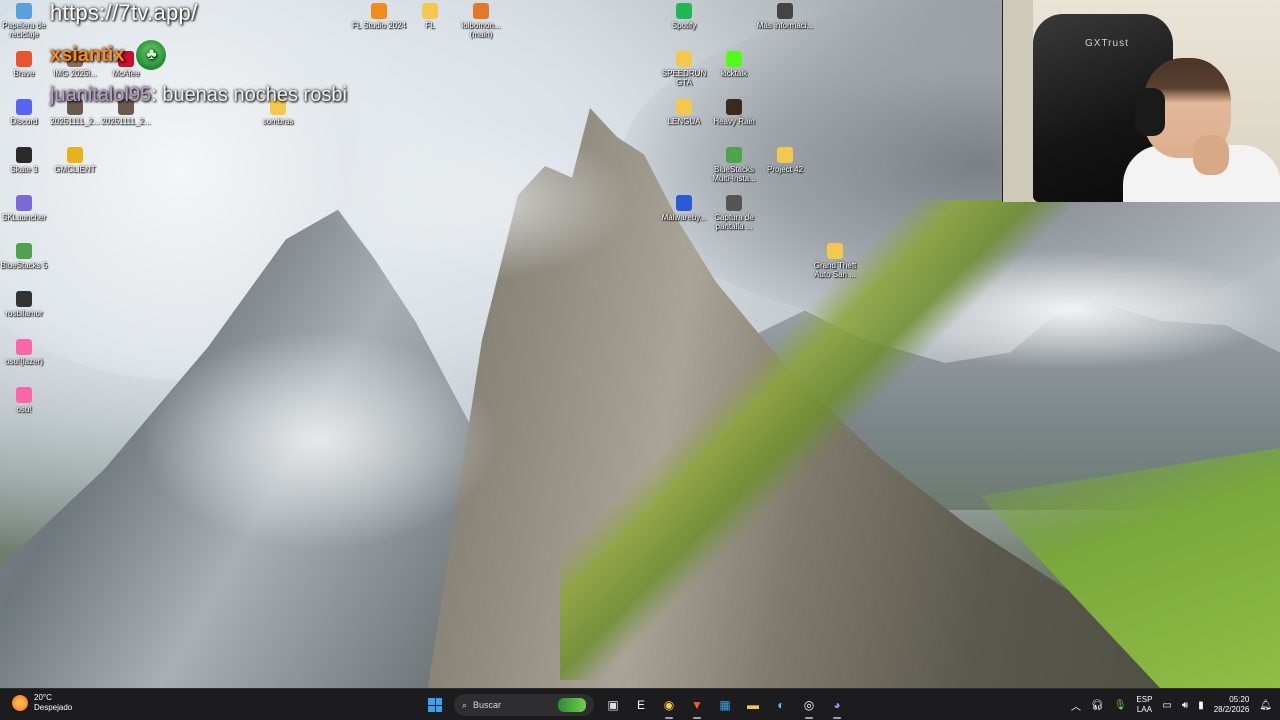 Image resolution: width=1280 pixels, height=720 pixels. What do you see at coordinates (697, 706) in the screenshot?
I see `brave-icon: ▼` at bounding box center [697, 706].